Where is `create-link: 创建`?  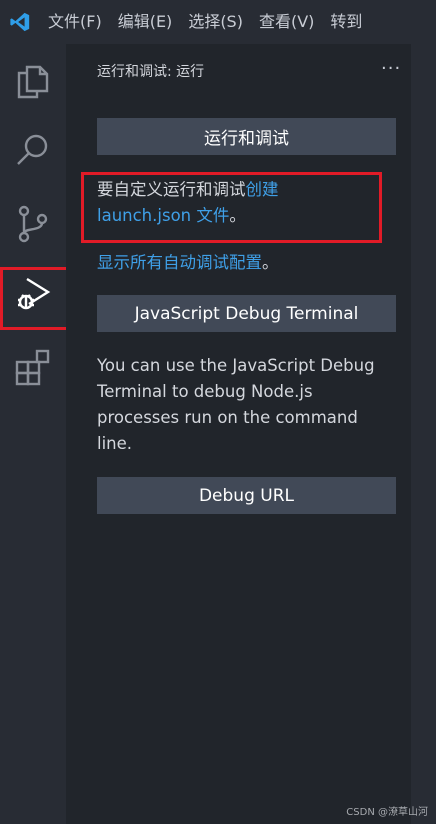 create-link: 创建 is located at coordinates (262, 189).